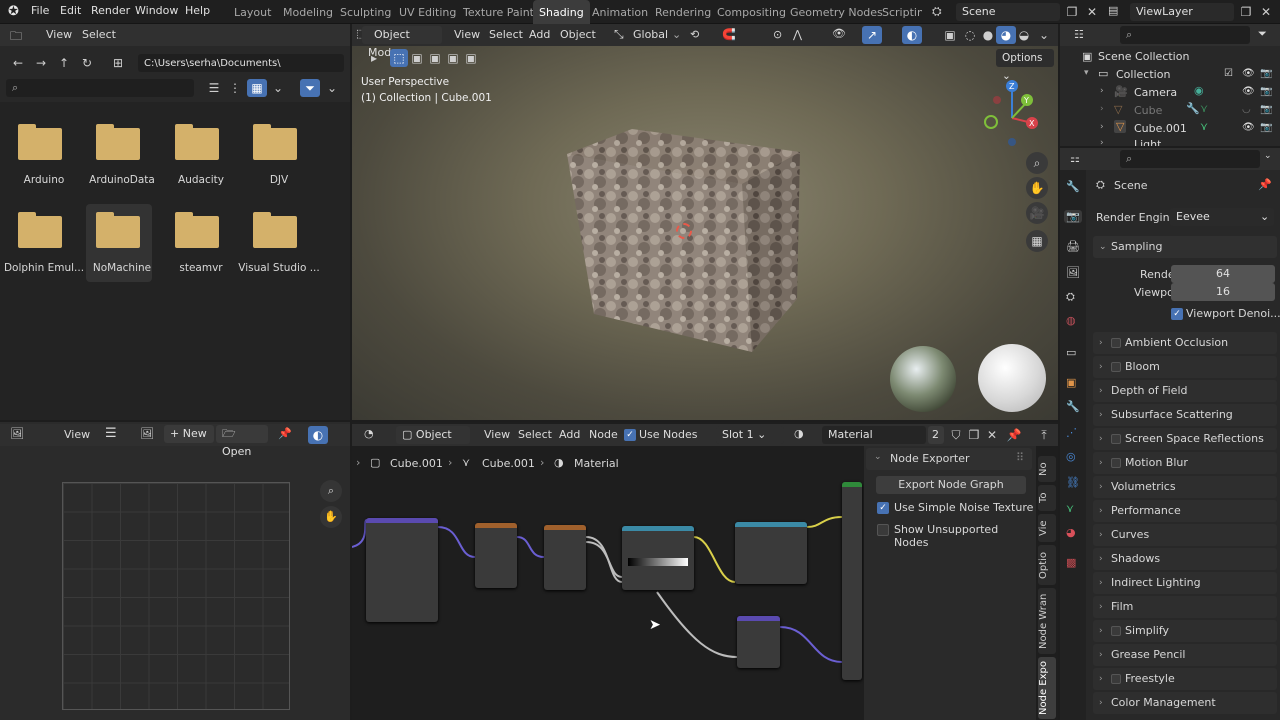 The height and width of the screenshot is (720, 1280). What do you see at coordinates (402, 42) in the screenshot?
I see `mode-selector: Object Mode` at bounding box center [402, 42].